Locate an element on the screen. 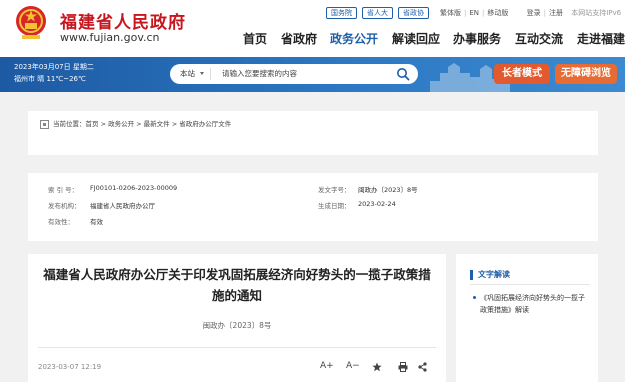  chevron-down-icon is located at coordinates (202, 73).